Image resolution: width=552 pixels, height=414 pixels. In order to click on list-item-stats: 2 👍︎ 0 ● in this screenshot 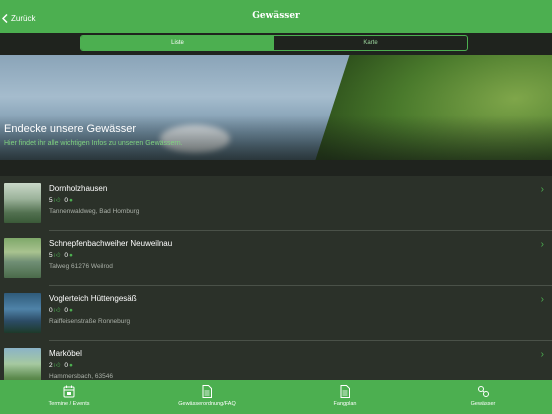, I will do `click(63, 365)`.